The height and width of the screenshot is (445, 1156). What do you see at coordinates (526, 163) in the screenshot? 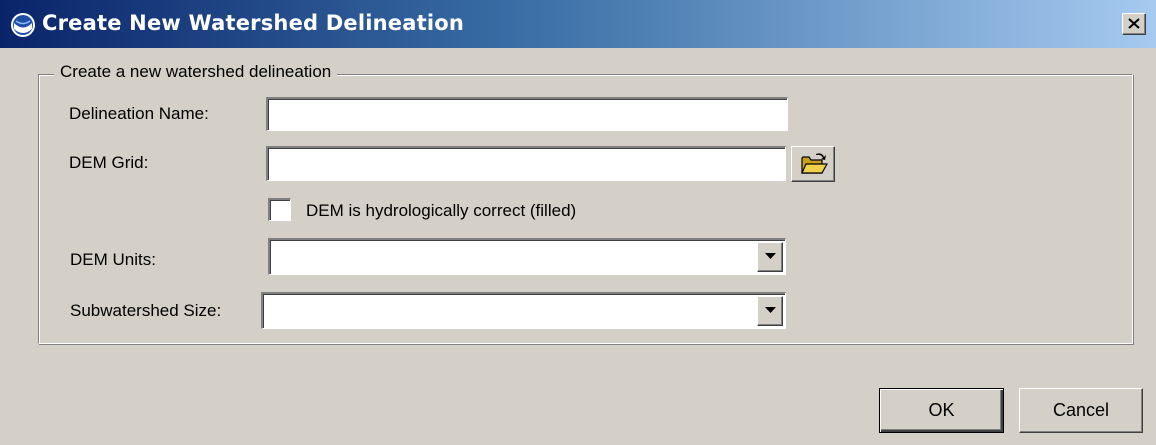
I see `dem-grid-input` at bounding box center [526, 163].